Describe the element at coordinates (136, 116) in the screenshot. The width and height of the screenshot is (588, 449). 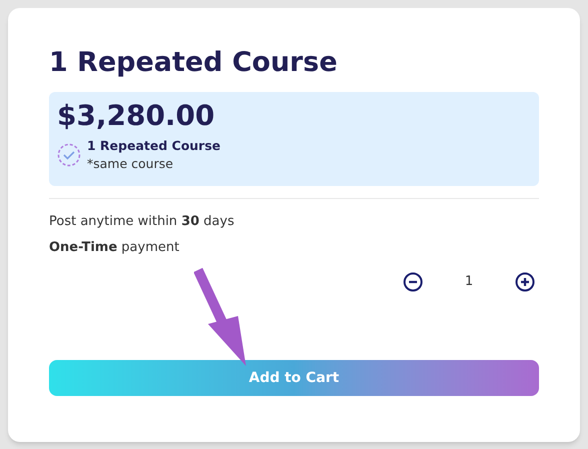
I see `price: $3,280.00` at that location.